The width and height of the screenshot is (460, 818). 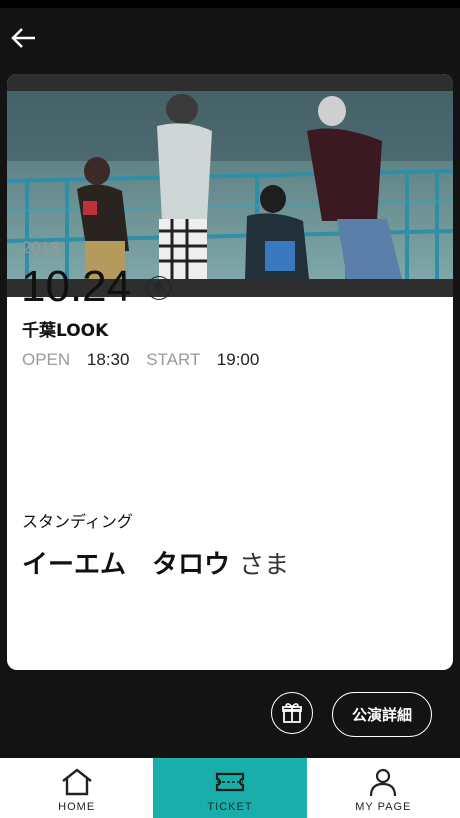 What do you see at coordinates (159, 288) in the screenshot?
I see `event-weekday: 水` at bounding box center [159, 288].